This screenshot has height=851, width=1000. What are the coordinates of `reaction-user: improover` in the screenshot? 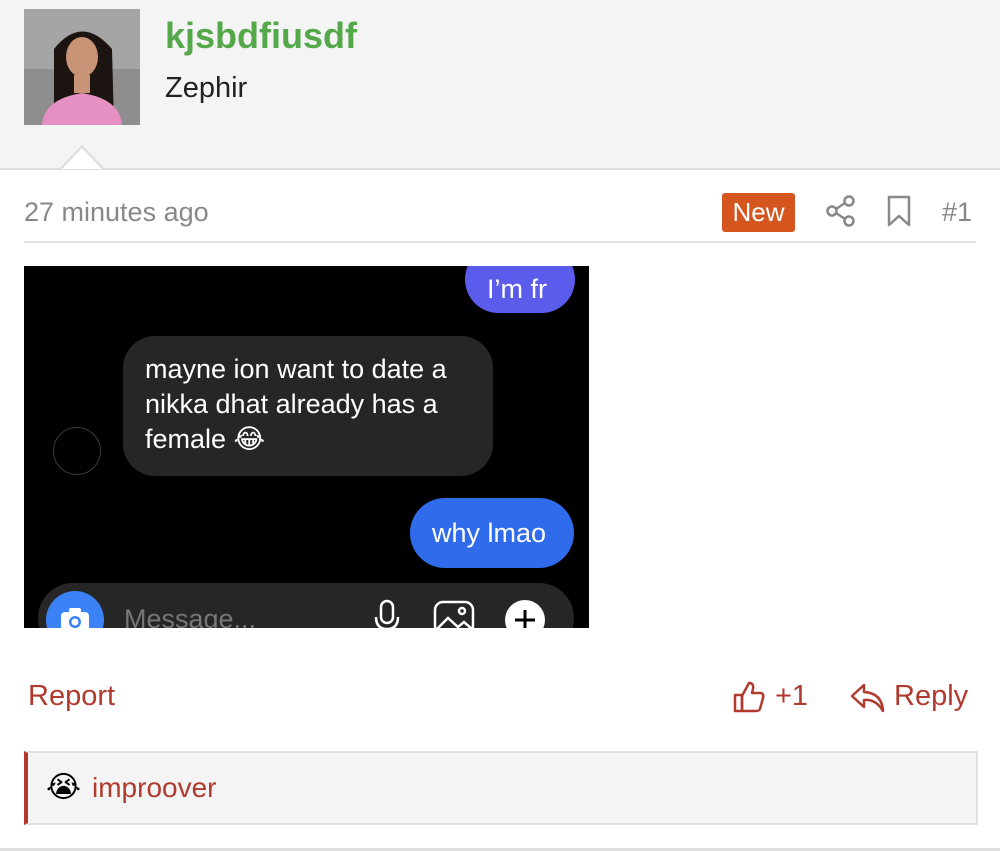 It's located at (154, 788).